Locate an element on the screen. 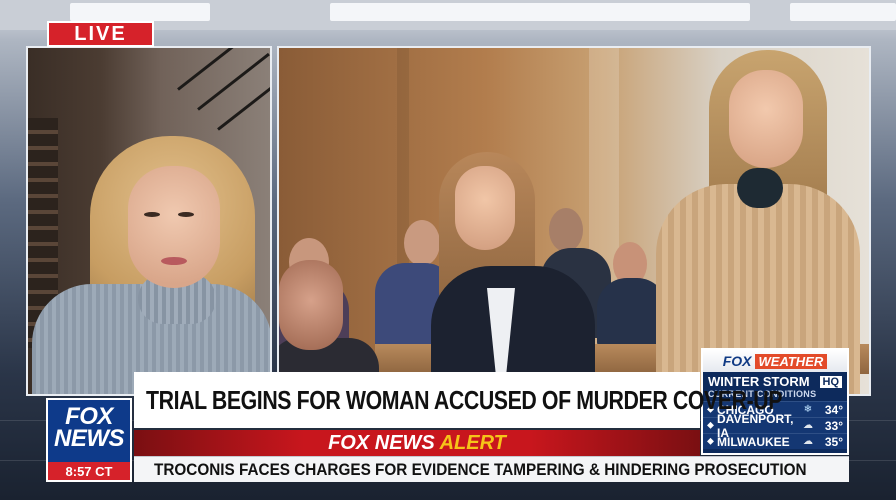 Image resolution: width=896 pixels, height=500 pixels. weather-city-row: ⬥ DAVENPORT, IA ☁ 33° is located at coordinates (775, 426).